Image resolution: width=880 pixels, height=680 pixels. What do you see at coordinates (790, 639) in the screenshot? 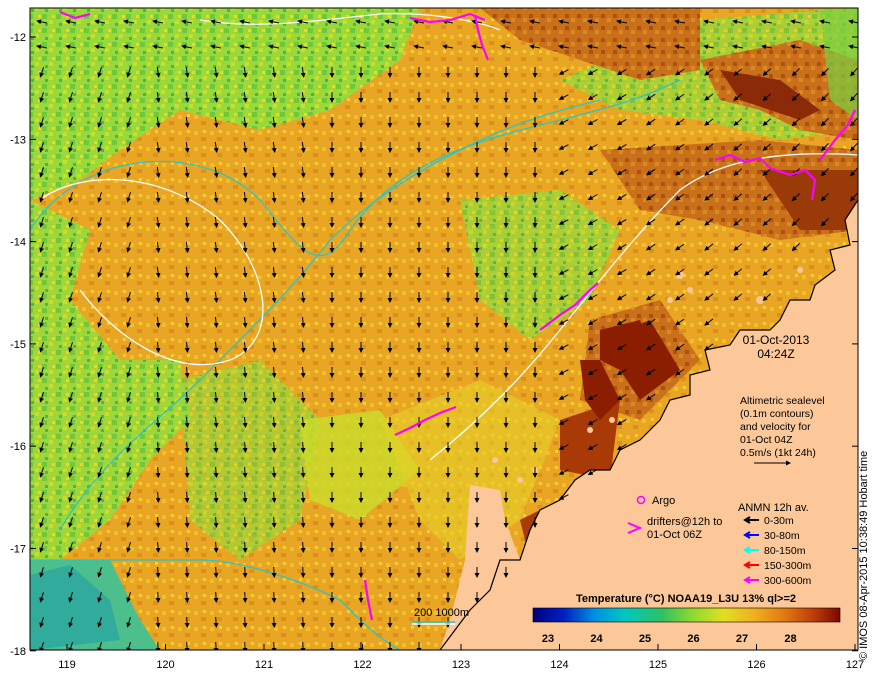
I see `colorbar-tick-label: 28` at bounding box center [790, 639].